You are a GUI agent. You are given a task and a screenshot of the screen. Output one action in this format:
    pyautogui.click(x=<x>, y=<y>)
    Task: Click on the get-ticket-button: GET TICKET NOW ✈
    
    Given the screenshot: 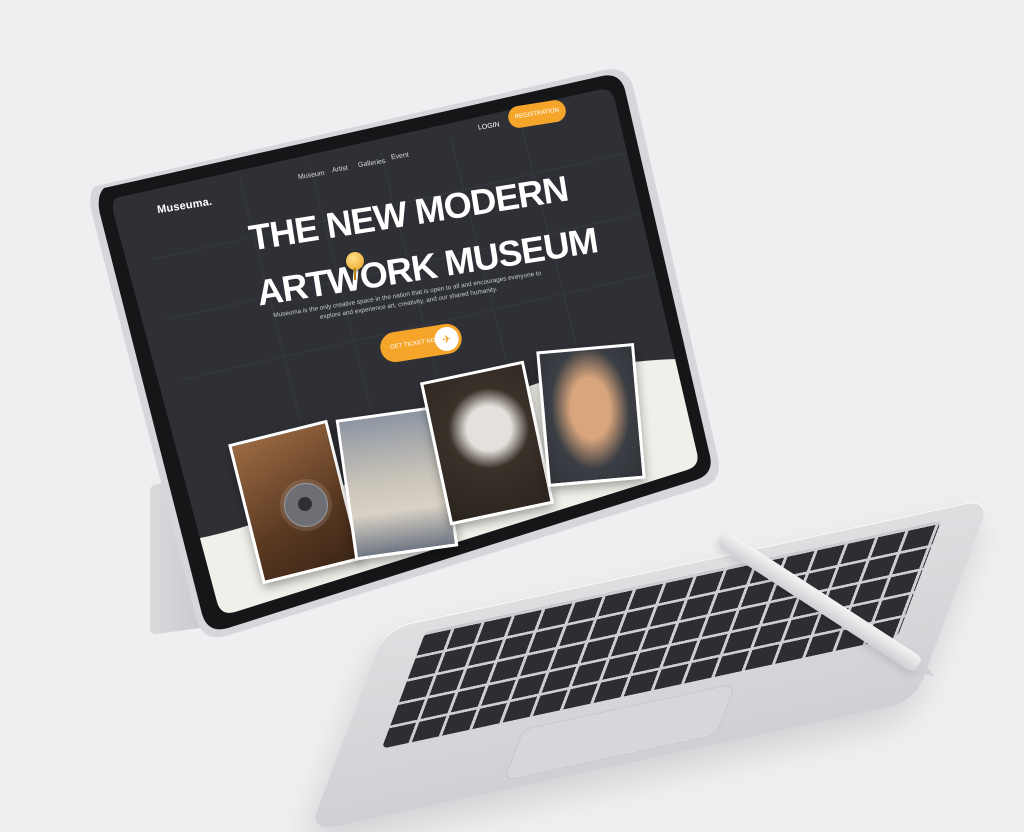 What is the action you would take?
    pyautogui.click(x=421, y=343)
    